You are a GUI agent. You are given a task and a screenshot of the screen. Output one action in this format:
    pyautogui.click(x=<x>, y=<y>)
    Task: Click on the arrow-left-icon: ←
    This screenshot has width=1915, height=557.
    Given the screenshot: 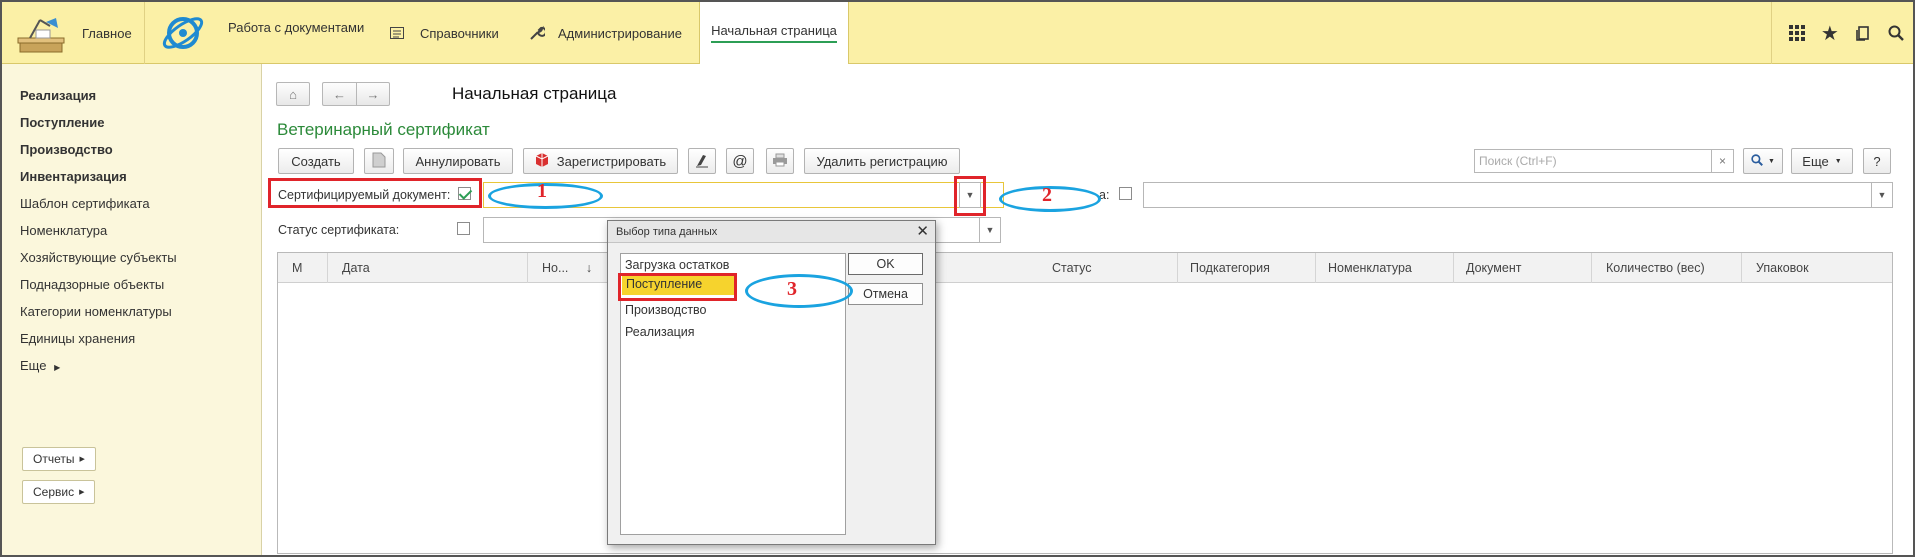 What is the action you would take?
    pyautogui.click(x=339, y=94)
    